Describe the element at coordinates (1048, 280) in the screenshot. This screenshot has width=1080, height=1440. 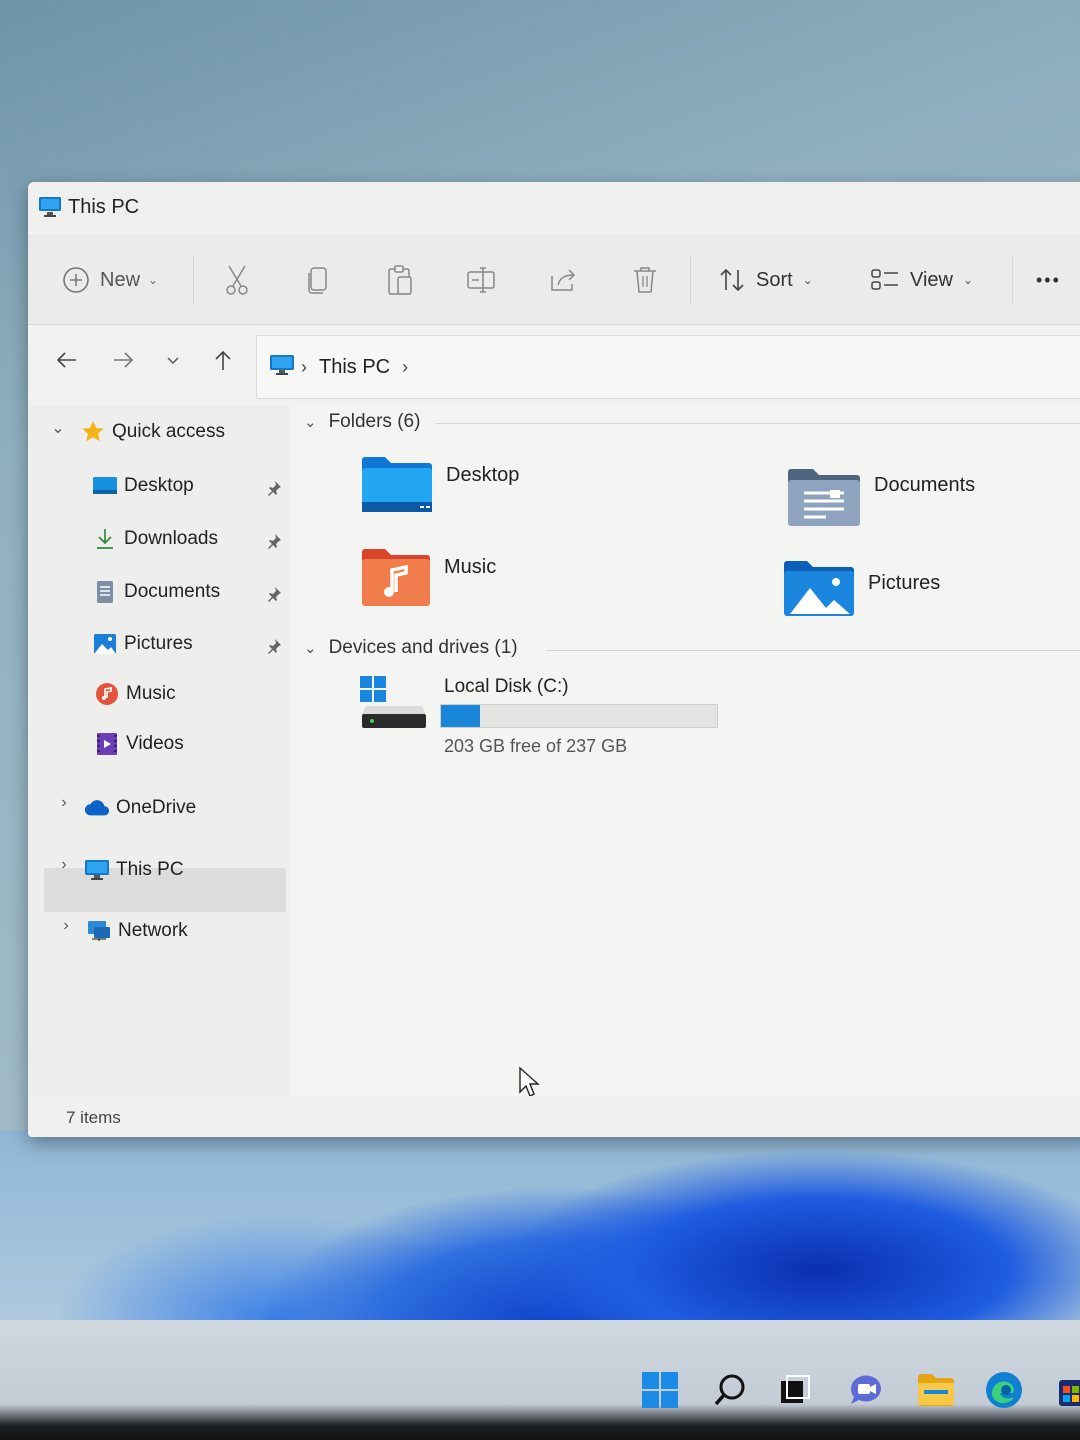
I see `more-options-button: •••` at that location.